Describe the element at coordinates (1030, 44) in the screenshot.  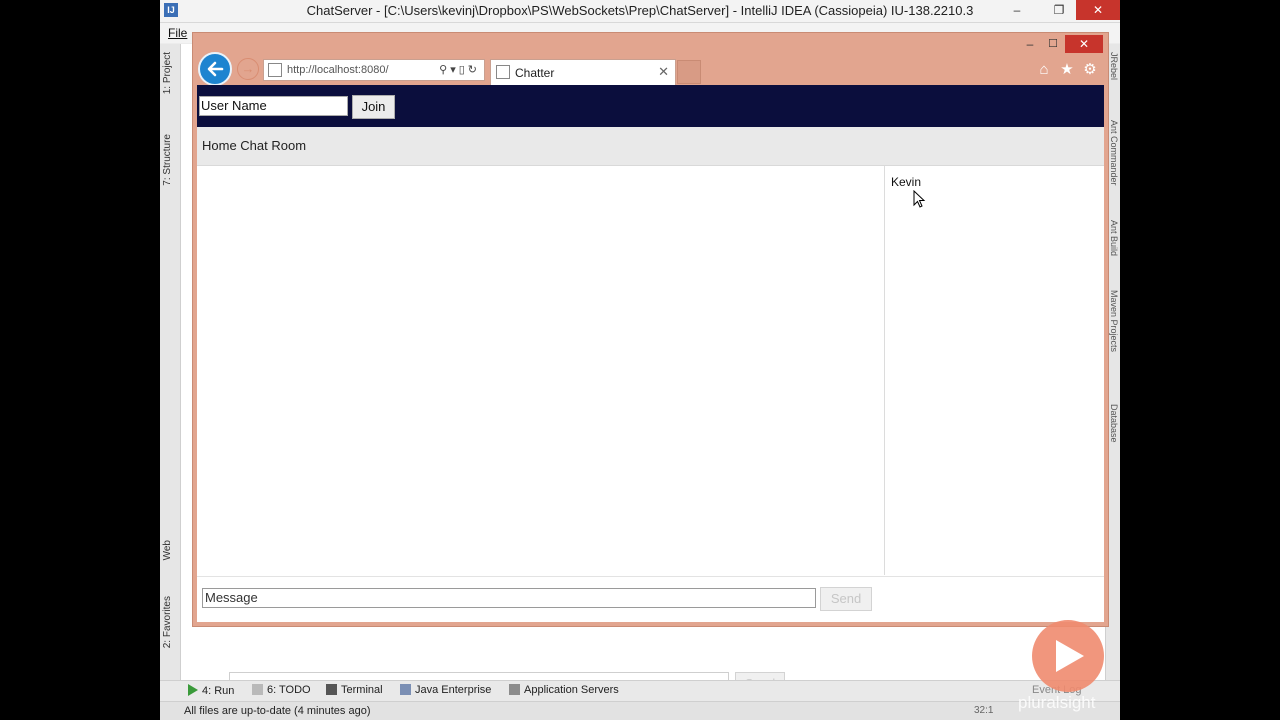
I see `browser-minimize-button: –` at that location.